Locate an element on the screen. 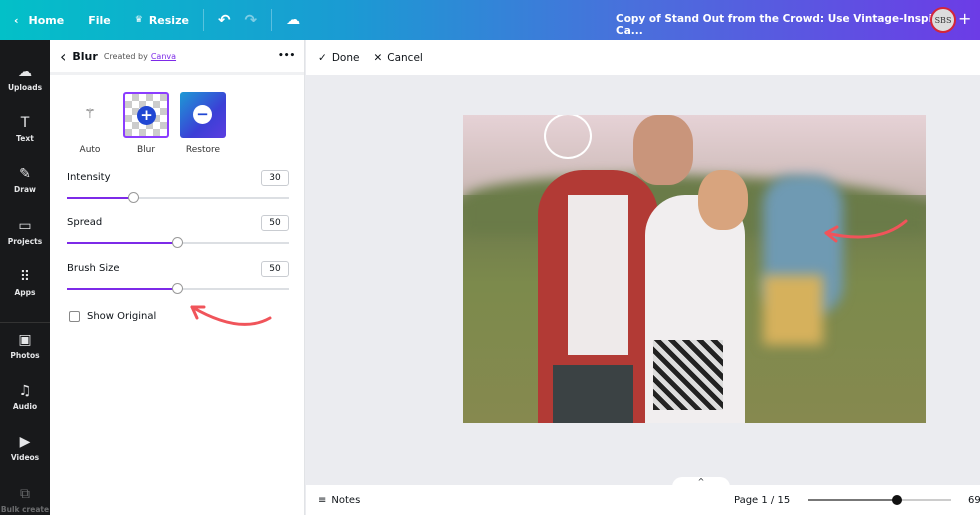 This screenshot has height=515, width=980. page-indicator: Page 1 / 15 is located at coordinates (762, 500).